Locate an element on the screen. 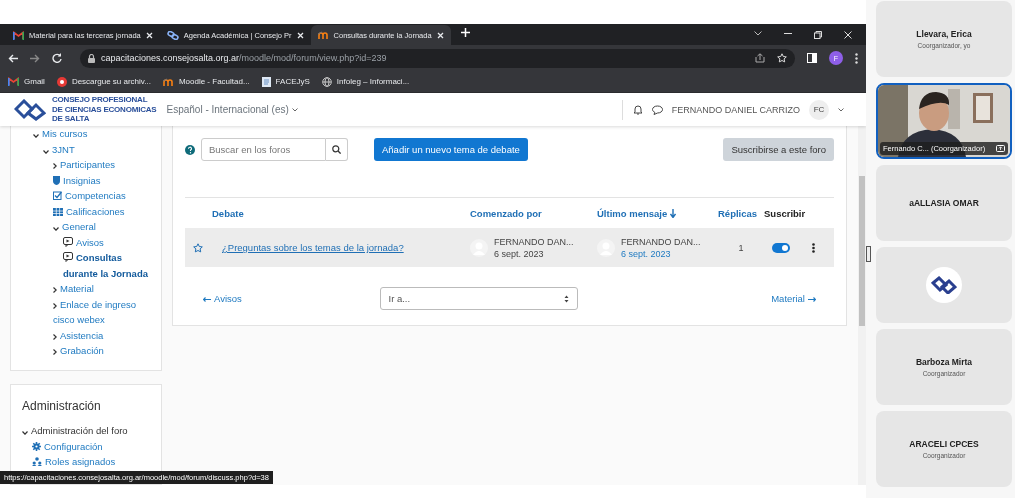 The width and height of the screenshot is (1015, 498). circle-icon is located at coordinates (61, 81).